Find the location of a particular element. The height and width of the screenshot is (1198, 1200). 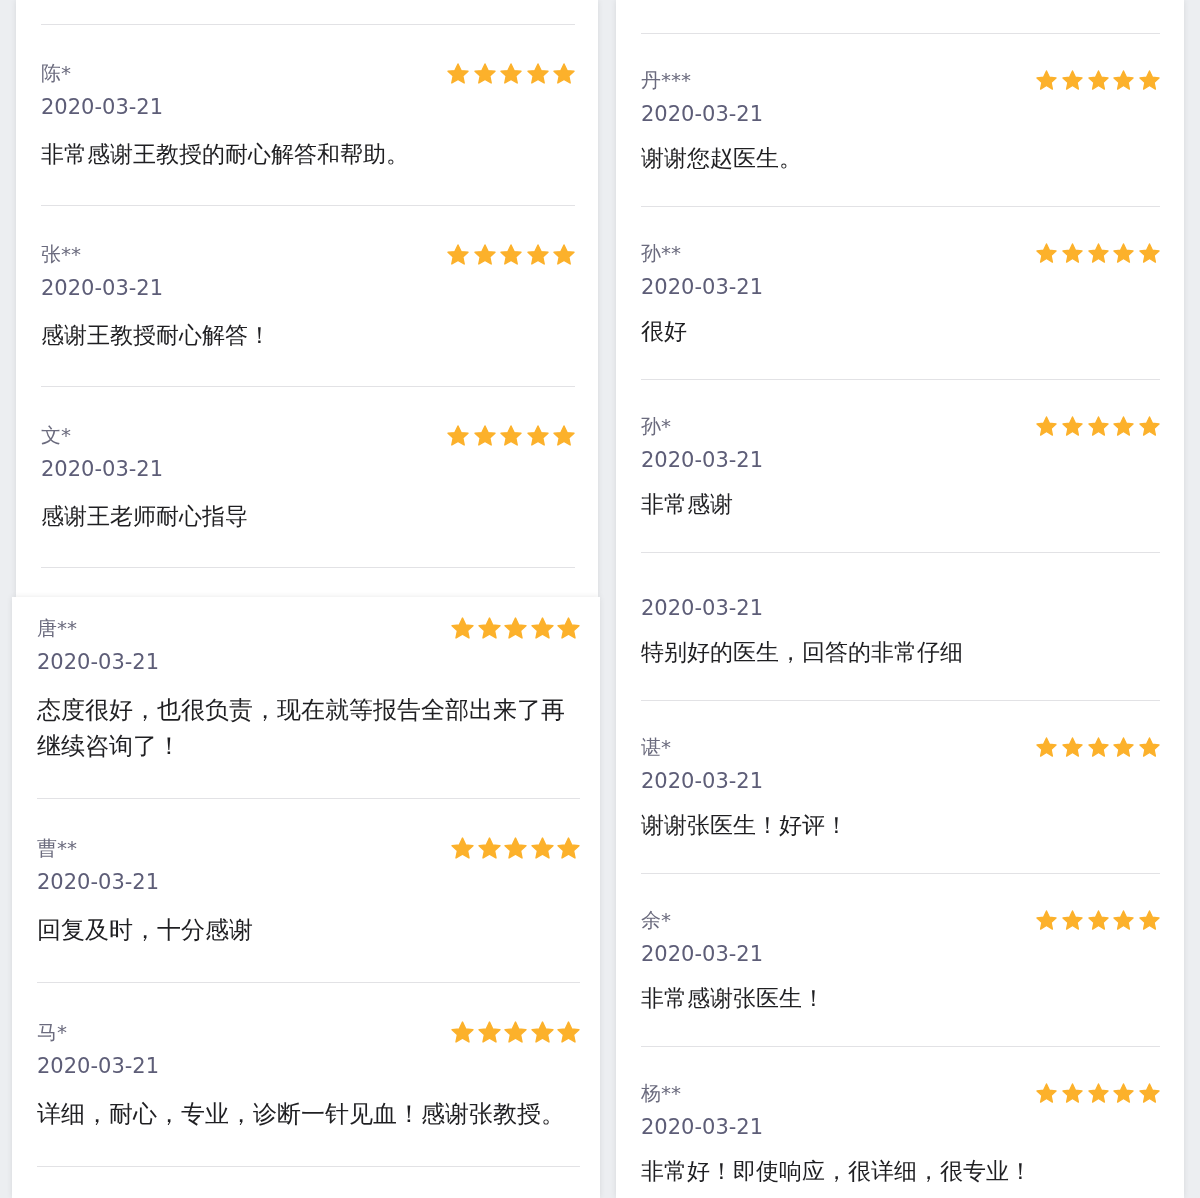

review-text: 特别好的医生，回答的非常仔细 is located at coordinates (802, 652).